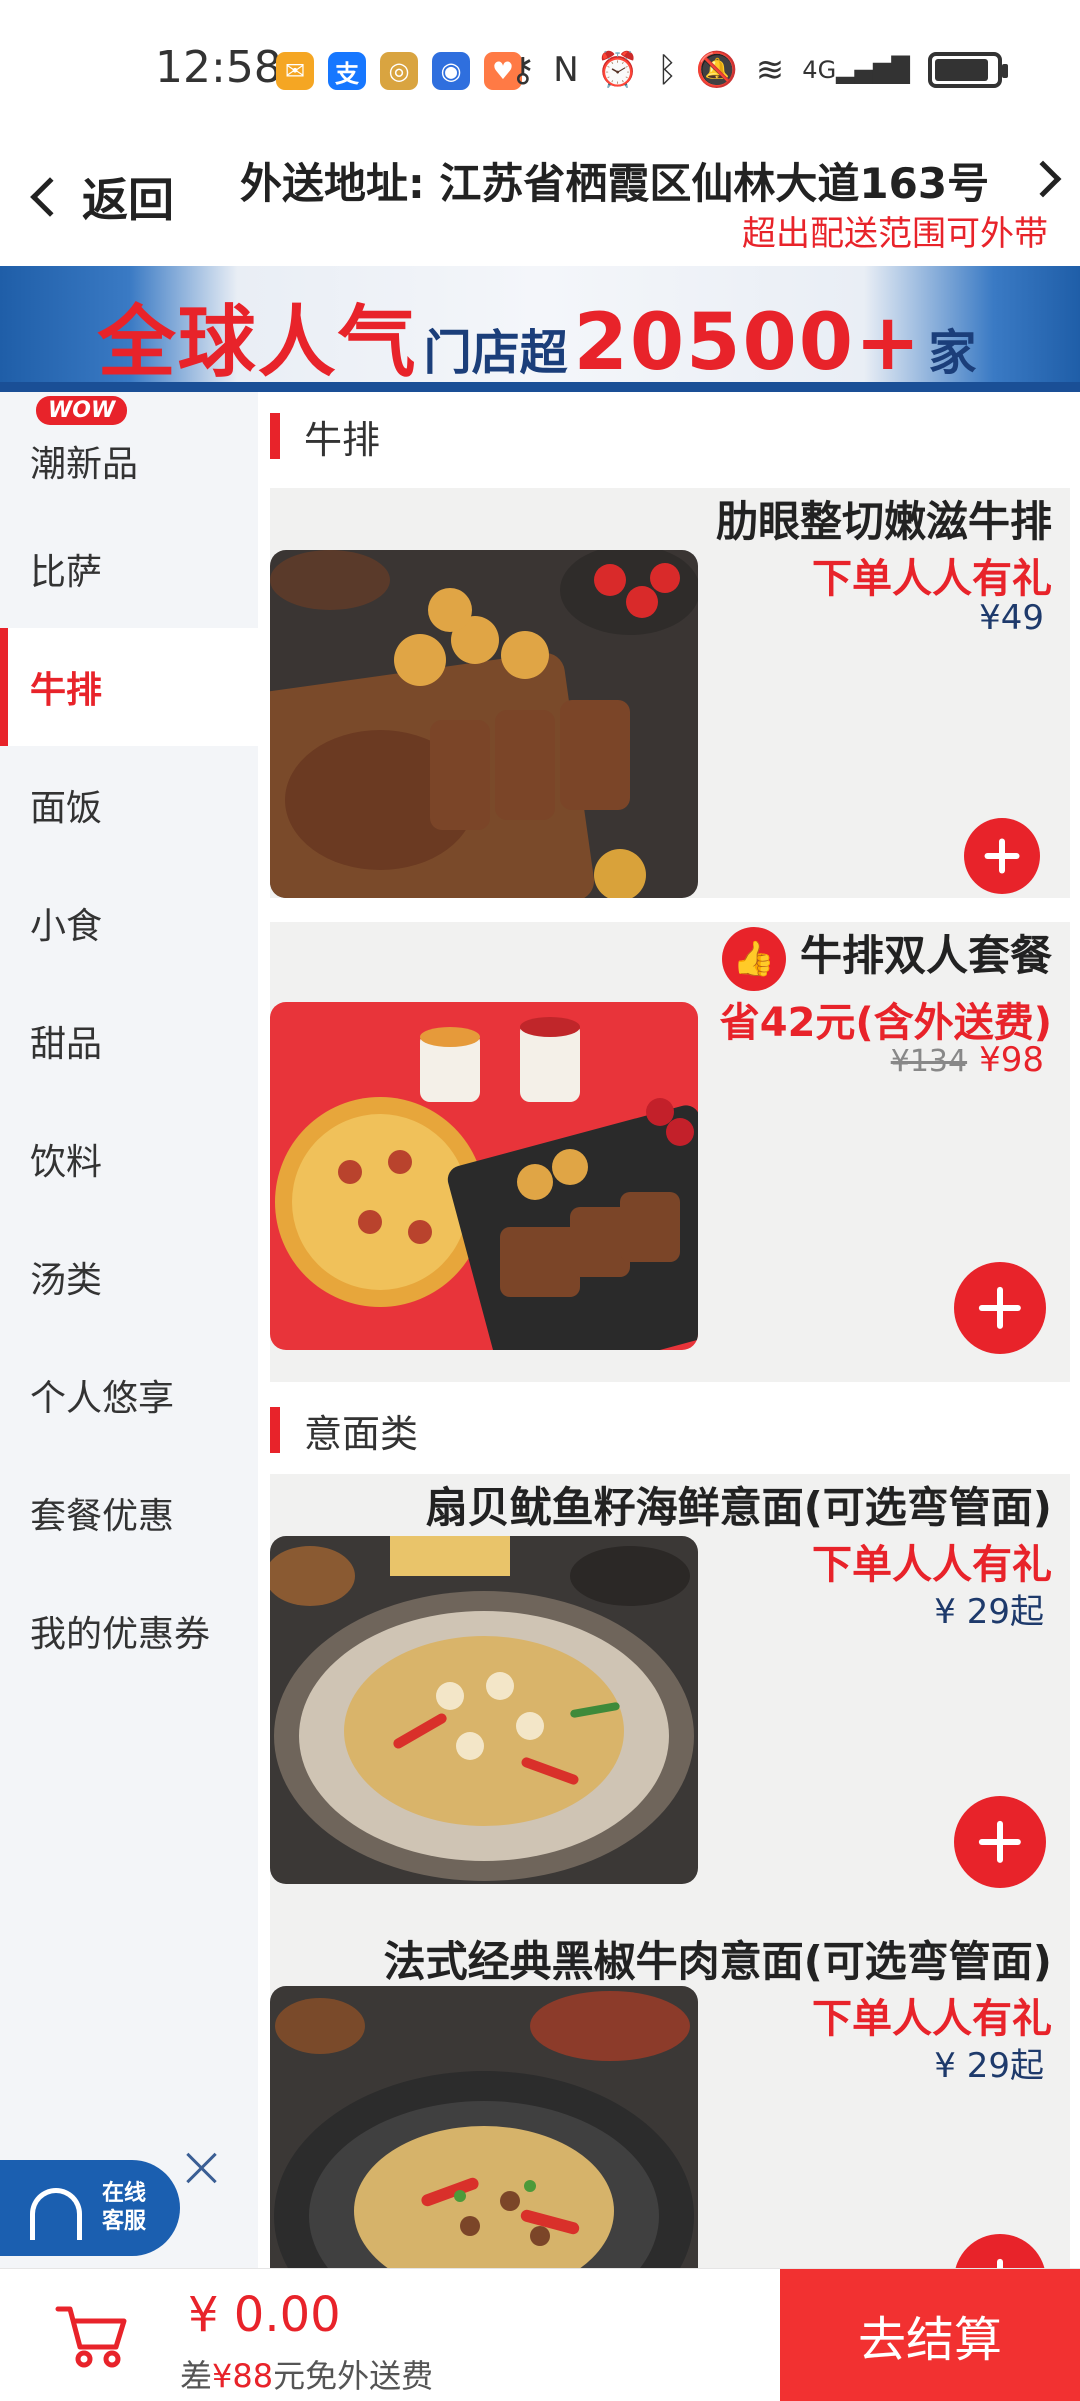  I want to click on product-card: 扇贝鱿鱼籽海鲜意面(可选弯管面) 下单人人有礼 ¥ 29起, so click(670, 1694).